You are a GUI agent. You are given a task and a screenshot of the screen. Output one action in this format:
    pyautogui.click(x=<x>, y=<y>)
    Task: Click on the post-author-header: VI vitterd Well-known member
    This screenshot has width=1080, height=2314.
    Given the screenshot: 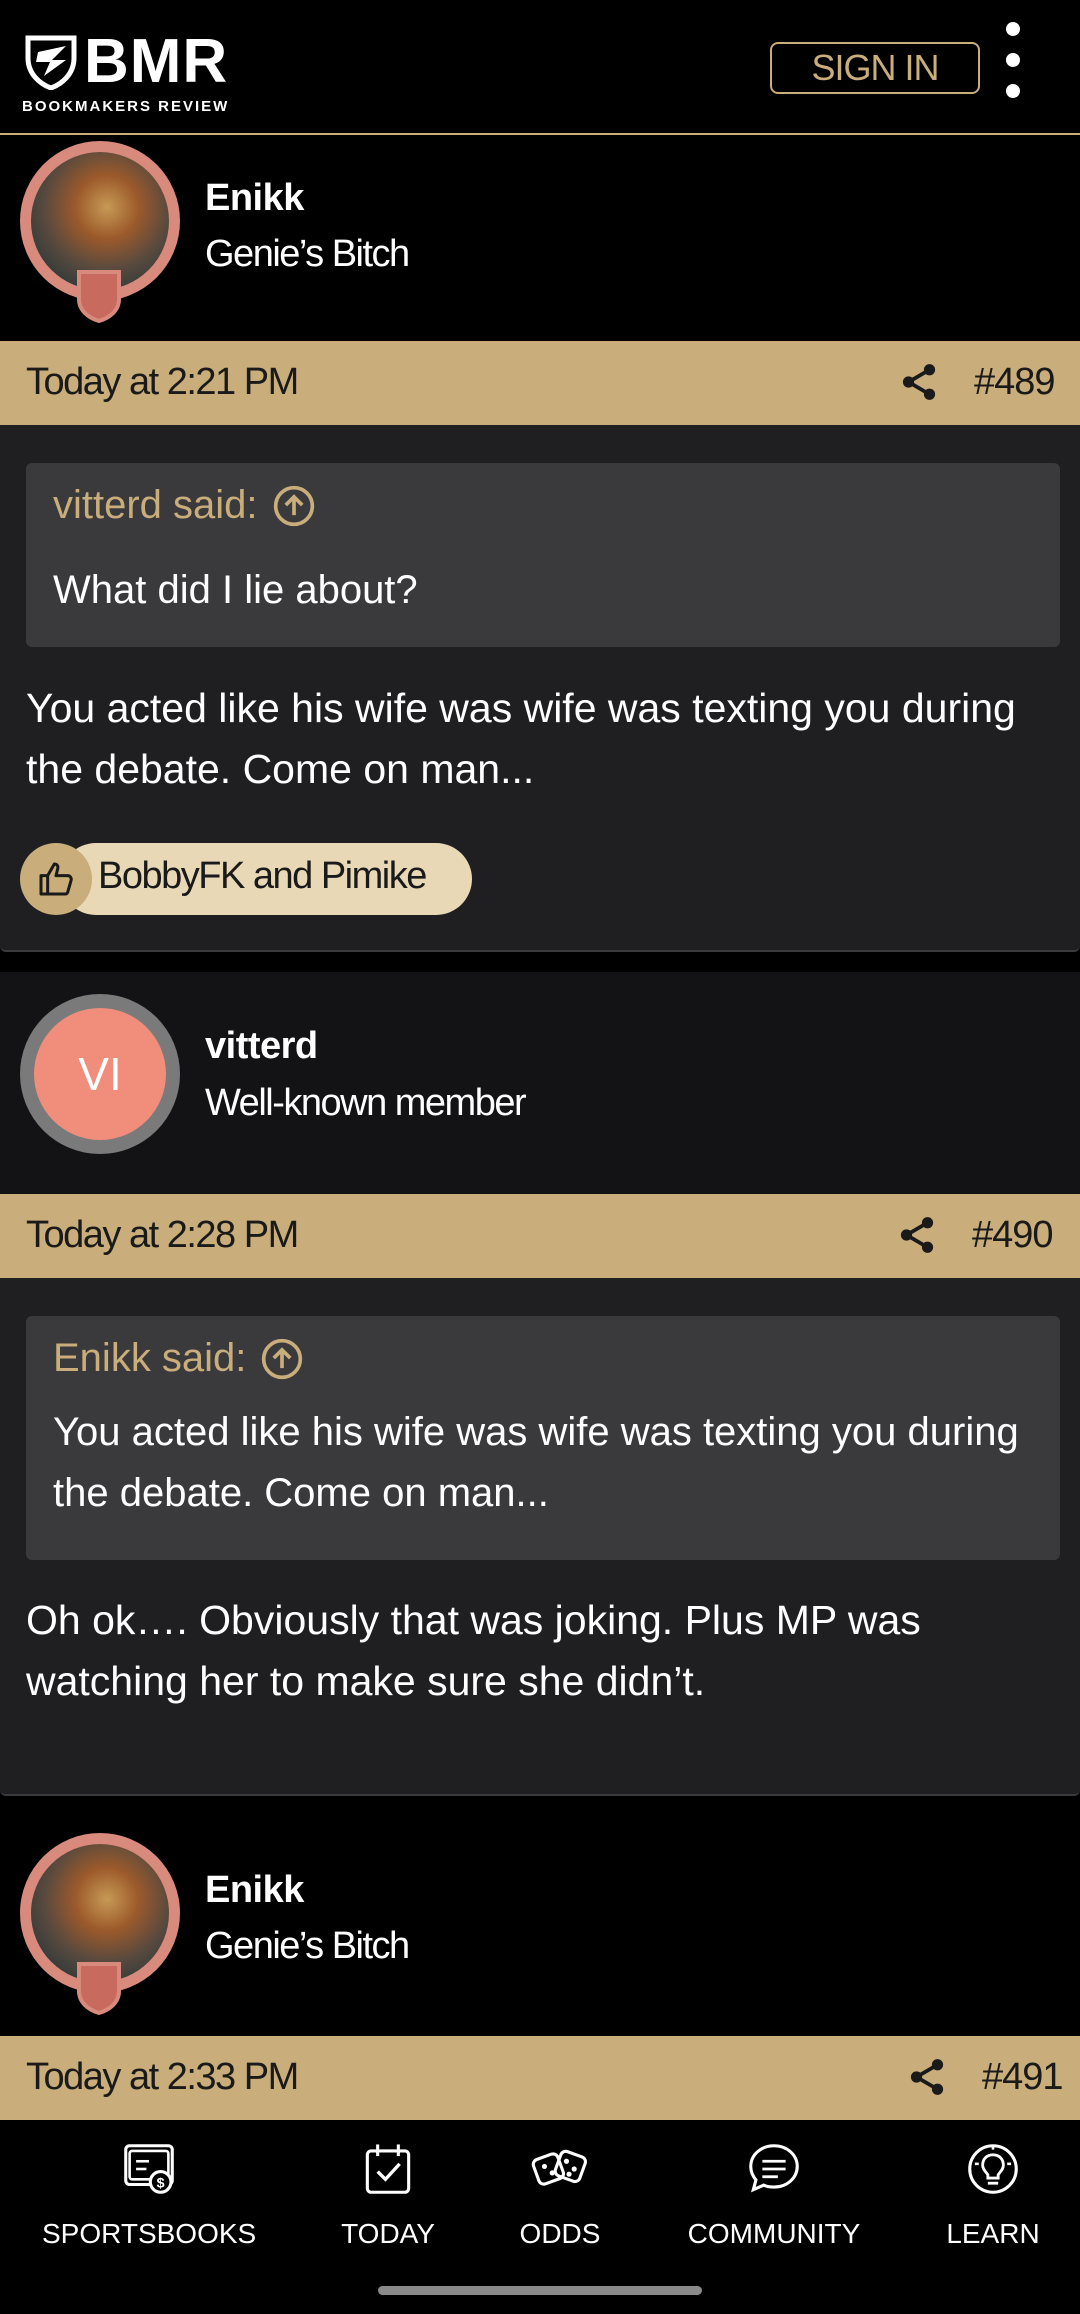 What is the action you would take?
    pyautogui.click(x=540, y=1083)
    